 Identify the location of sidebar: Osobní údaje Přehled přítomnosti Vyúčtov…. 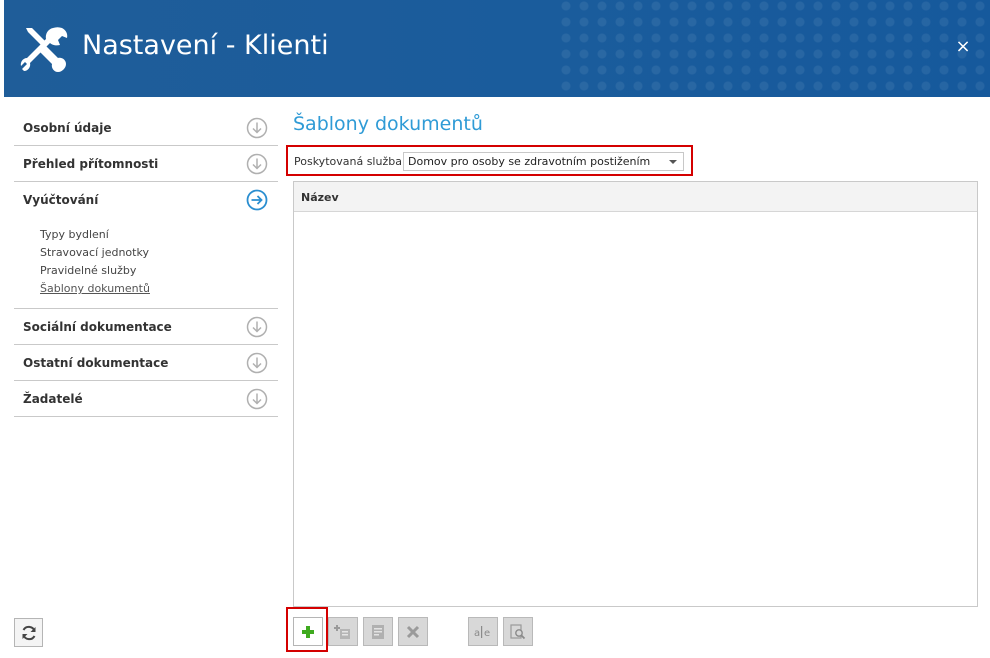
(146, 263).